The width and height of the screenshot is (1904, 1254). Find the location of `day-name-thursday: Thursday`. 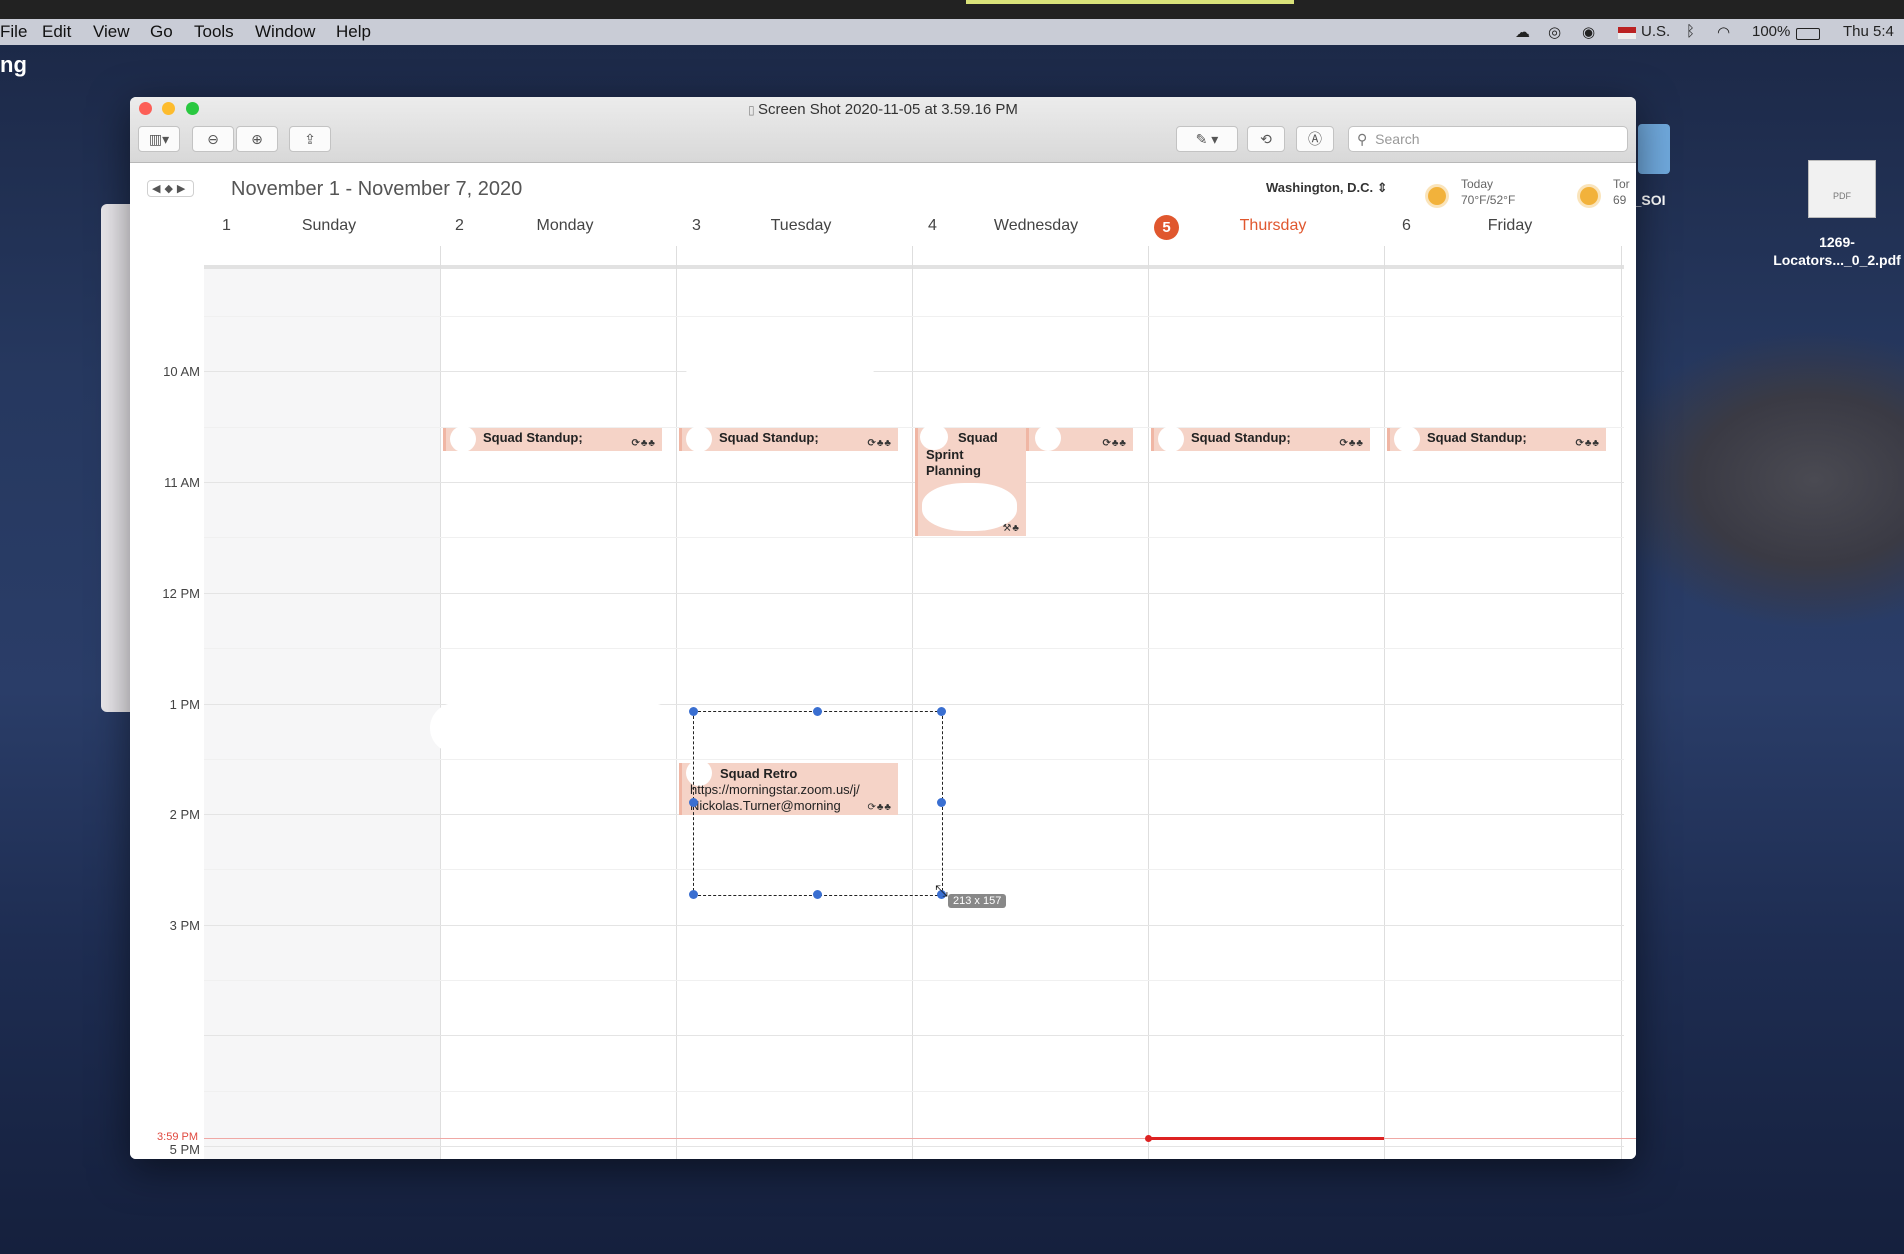

day-name-thursday: Thursday is located at coordinates (1273, 225).